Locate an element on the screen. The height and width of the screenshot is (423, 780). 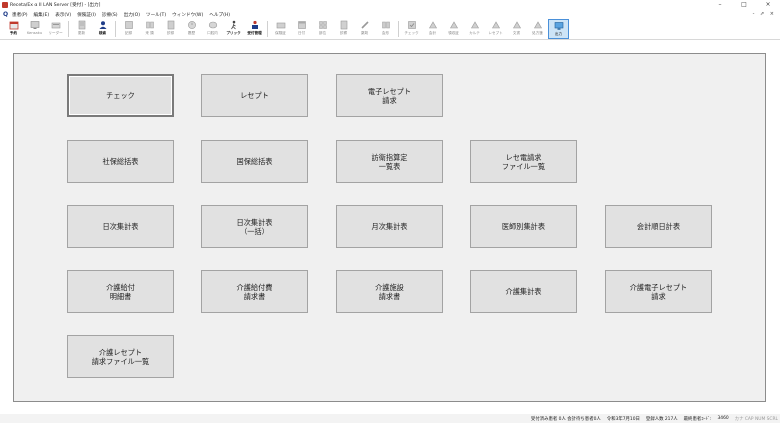
toolbar-date: 日付 is located at coordinates (301, 29).